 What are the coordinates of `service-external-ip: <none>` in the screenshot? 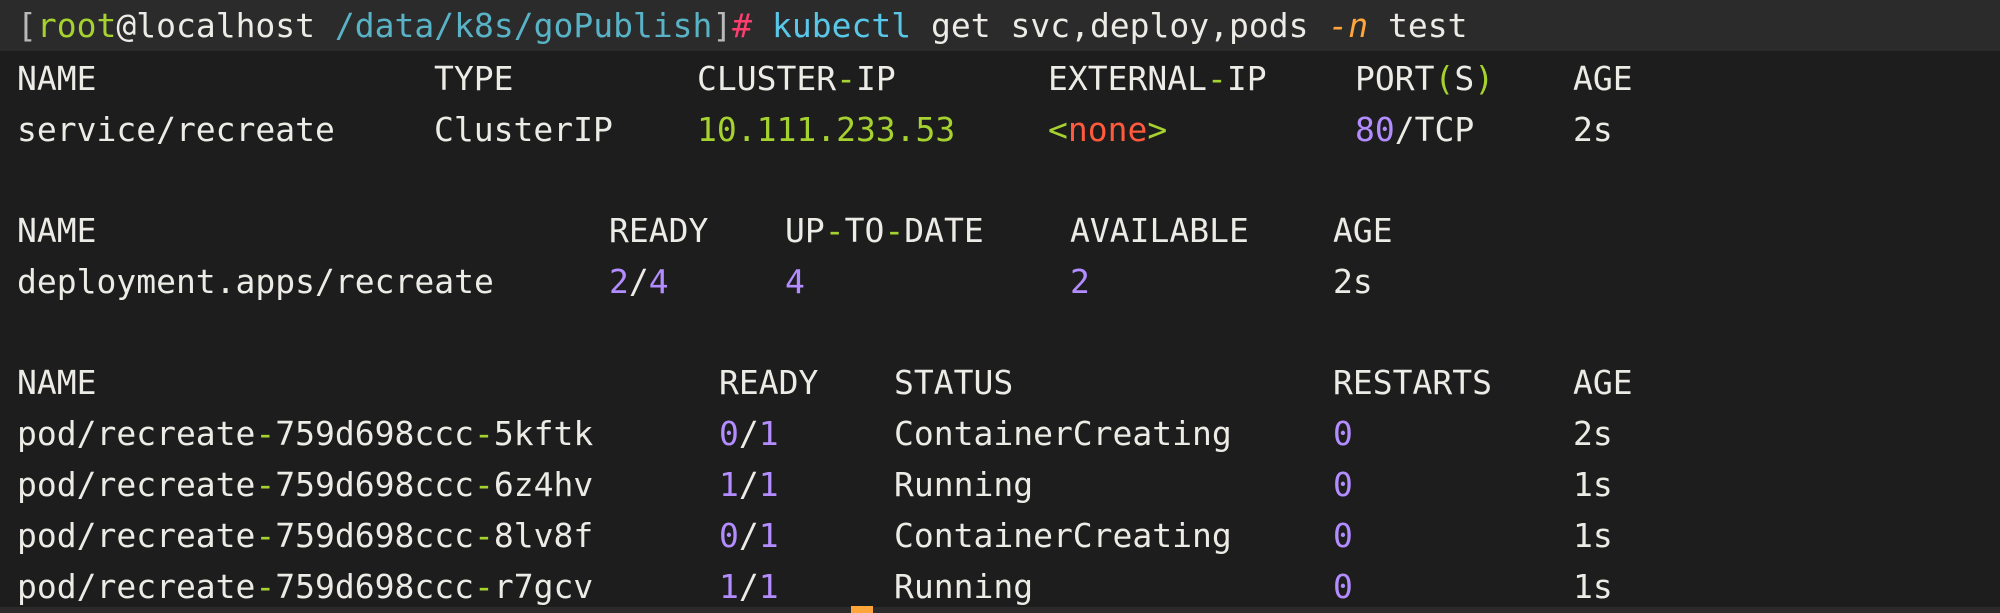 It's located at (1107, 129).